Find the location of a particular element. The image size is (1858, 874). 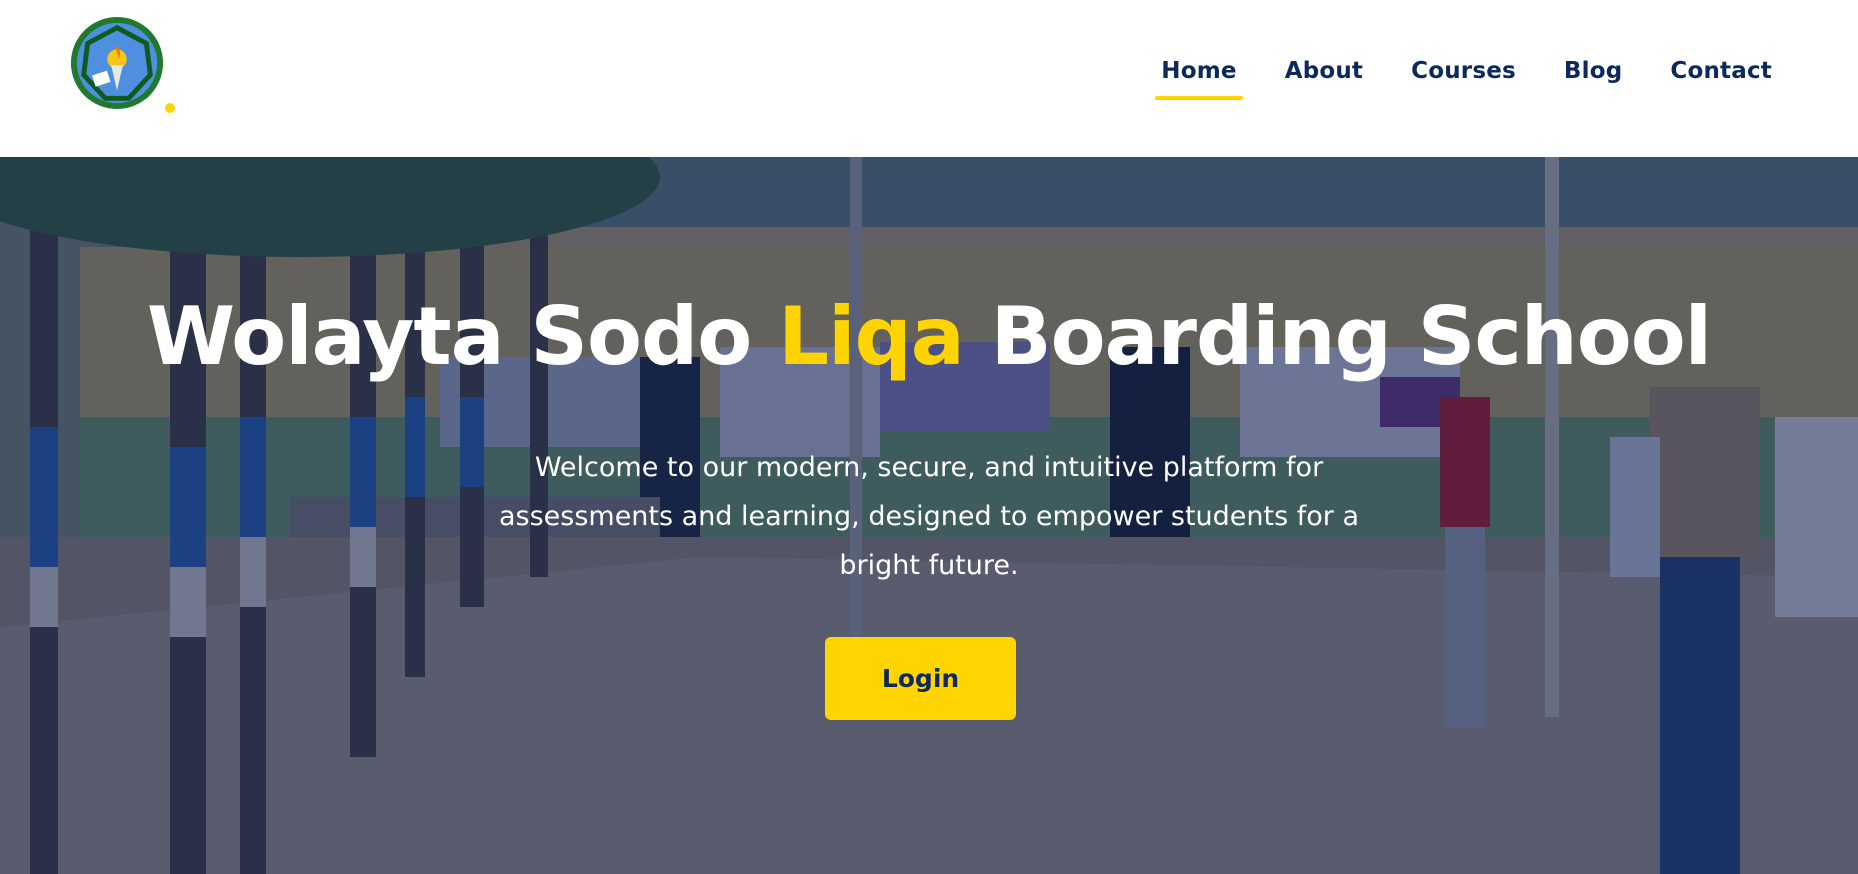

hero-title-part1: Wolayta Sodo is located at coordinates (449, 336).